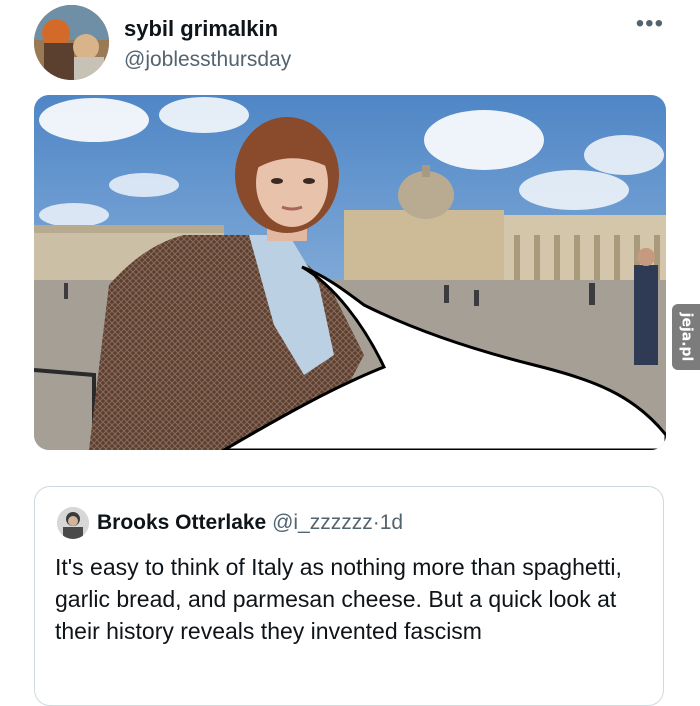  I want to click on author-name: sybil grimalkin, so click(201, 29).